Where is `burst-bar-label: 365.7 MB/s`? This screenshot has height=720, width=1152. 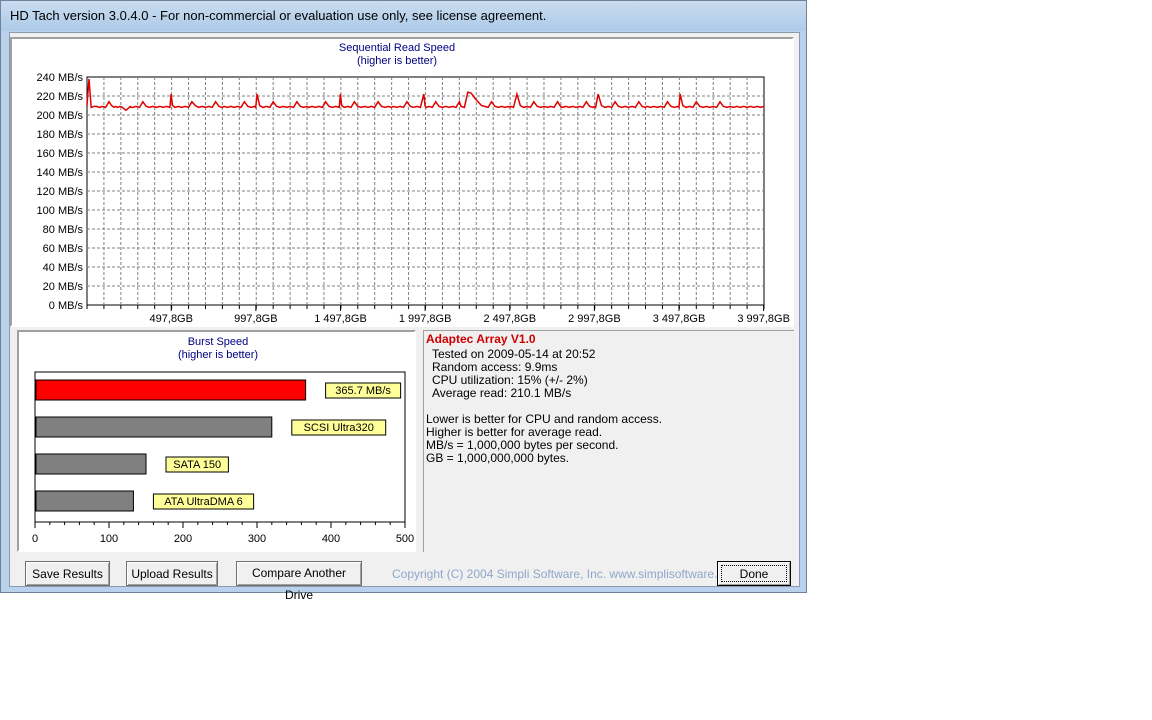
burst-bar-label: 365.7 MB/s is located at coordinates (363, 391).